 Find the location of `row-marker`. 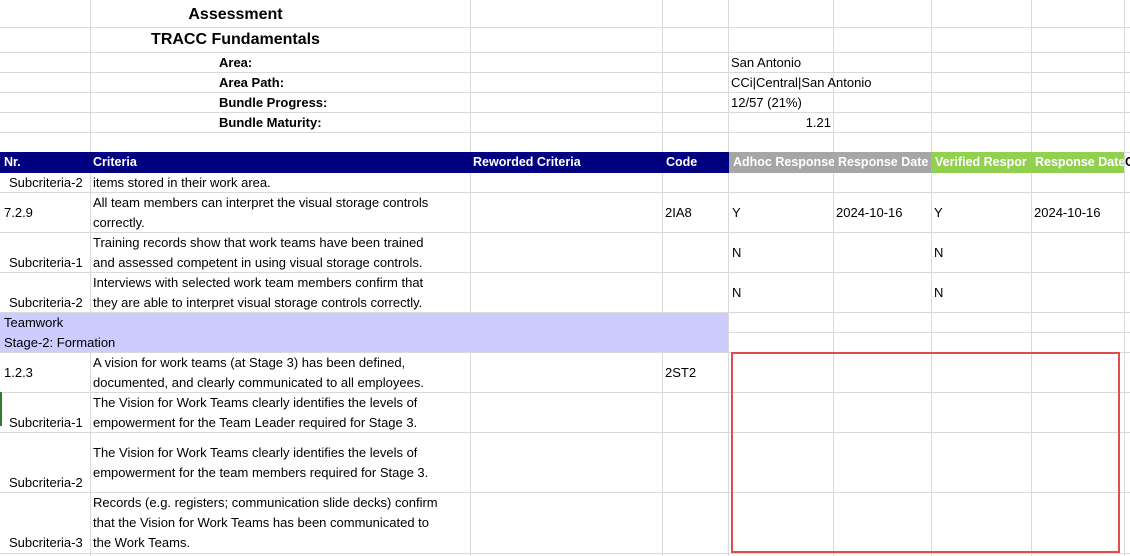

row-marker is located at coordinates (1, 409).